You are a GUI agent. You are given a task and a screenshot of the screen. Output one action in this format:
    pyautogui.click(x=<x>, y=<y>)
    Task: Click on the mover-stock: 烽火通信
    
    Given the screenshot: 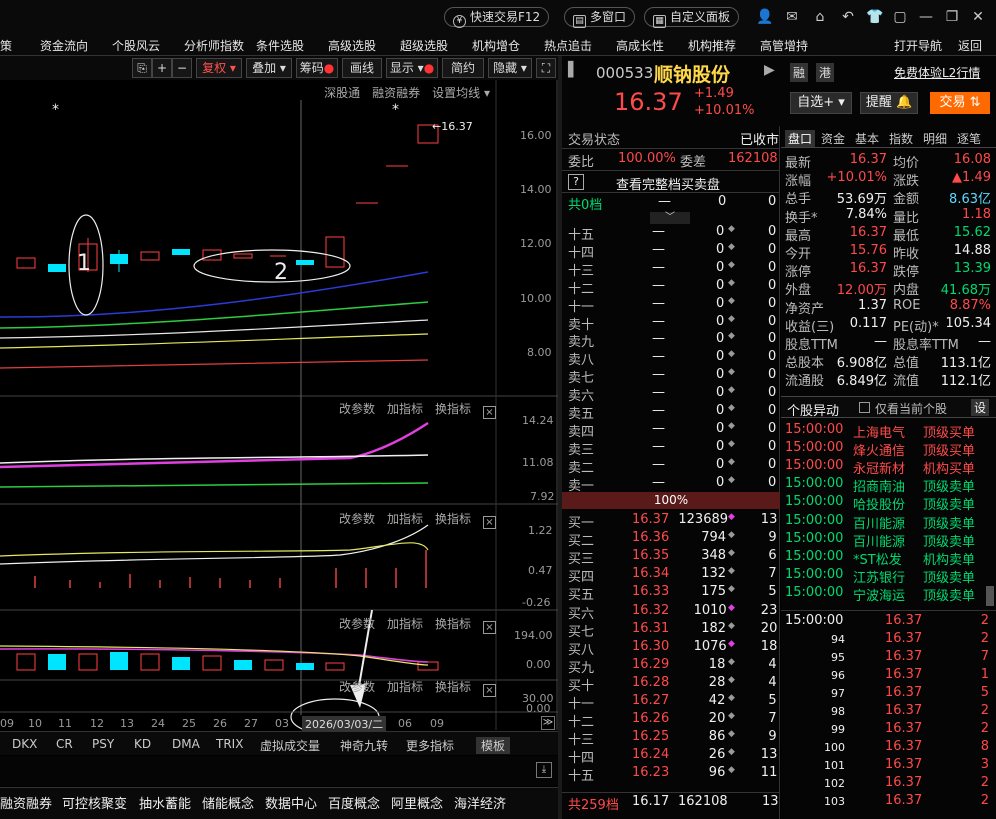 What is the action you would take?
    pyautogui.click(x=879, y=449)
    